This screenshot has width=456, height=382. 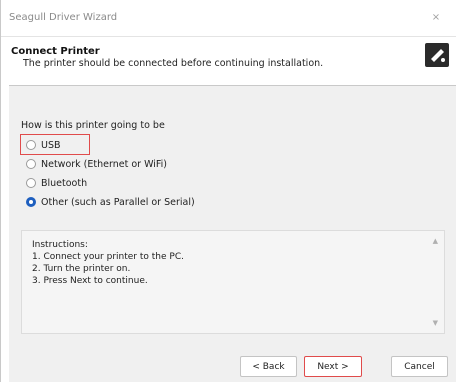 I want to click on radio-button-other, so click(x=31, y=202).